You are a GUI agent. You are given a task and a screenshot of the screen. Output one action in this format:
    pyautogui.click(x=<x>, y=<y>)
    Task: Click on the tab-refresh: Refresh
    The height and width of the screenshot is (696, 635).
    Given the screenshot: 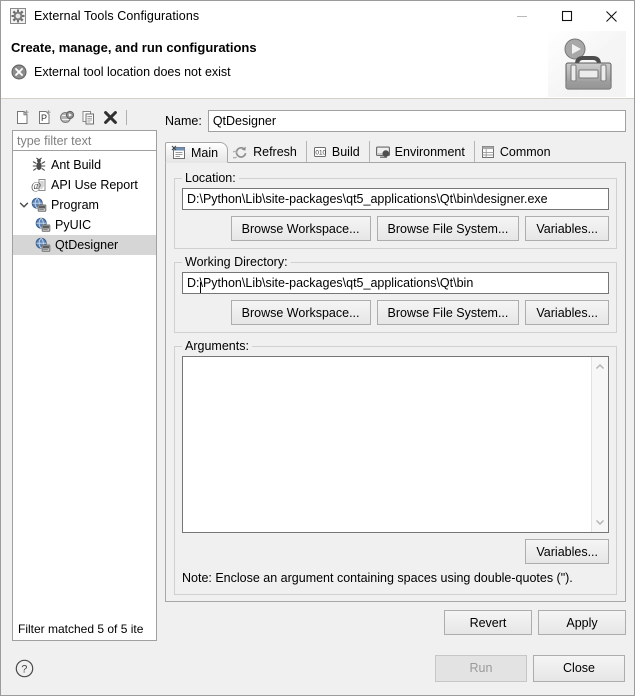 What is the action you would take?
    pyautogui.click(x=267, y=151)
    